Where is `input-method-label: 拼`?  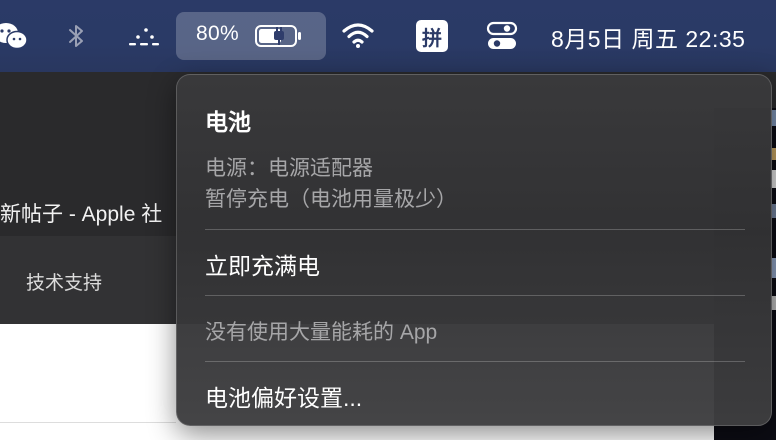
input-method-label: 拼 is located at coordinates (432, 37).